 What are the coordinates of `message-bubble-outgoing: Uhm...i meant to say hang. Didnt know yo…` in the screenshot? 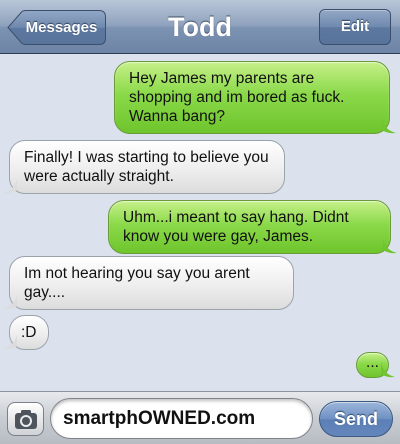 It's located at (252, 227).